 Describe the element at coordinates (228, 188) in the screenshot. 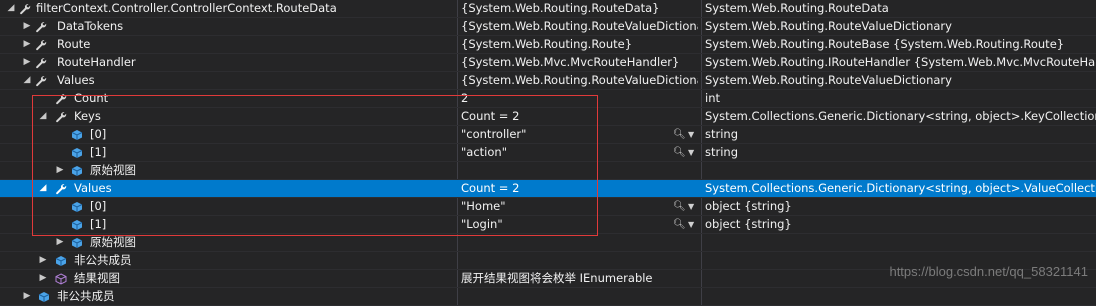

I see `name-cell: ◢ Values` at that location.